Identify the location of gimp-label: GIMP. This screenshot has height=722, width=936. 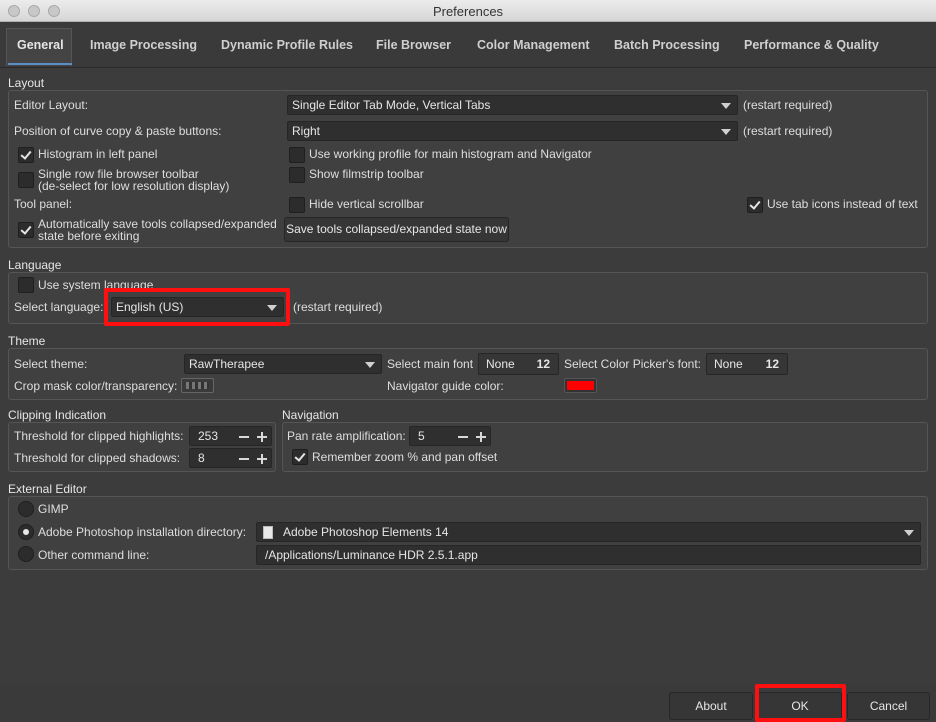
(53, 509).